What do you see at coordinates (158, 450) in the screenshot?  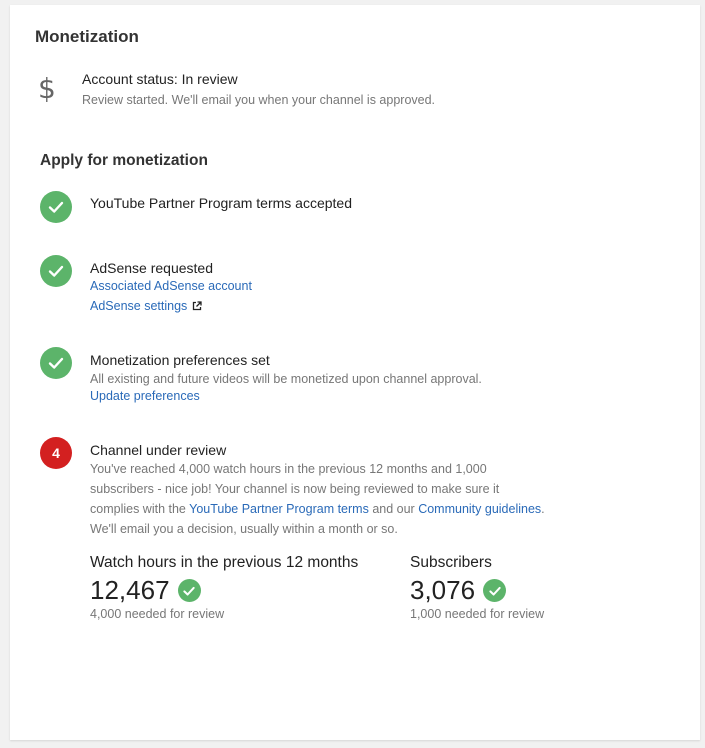 I see `step-review-title: Channel under review` at bounding box center [158, 450].